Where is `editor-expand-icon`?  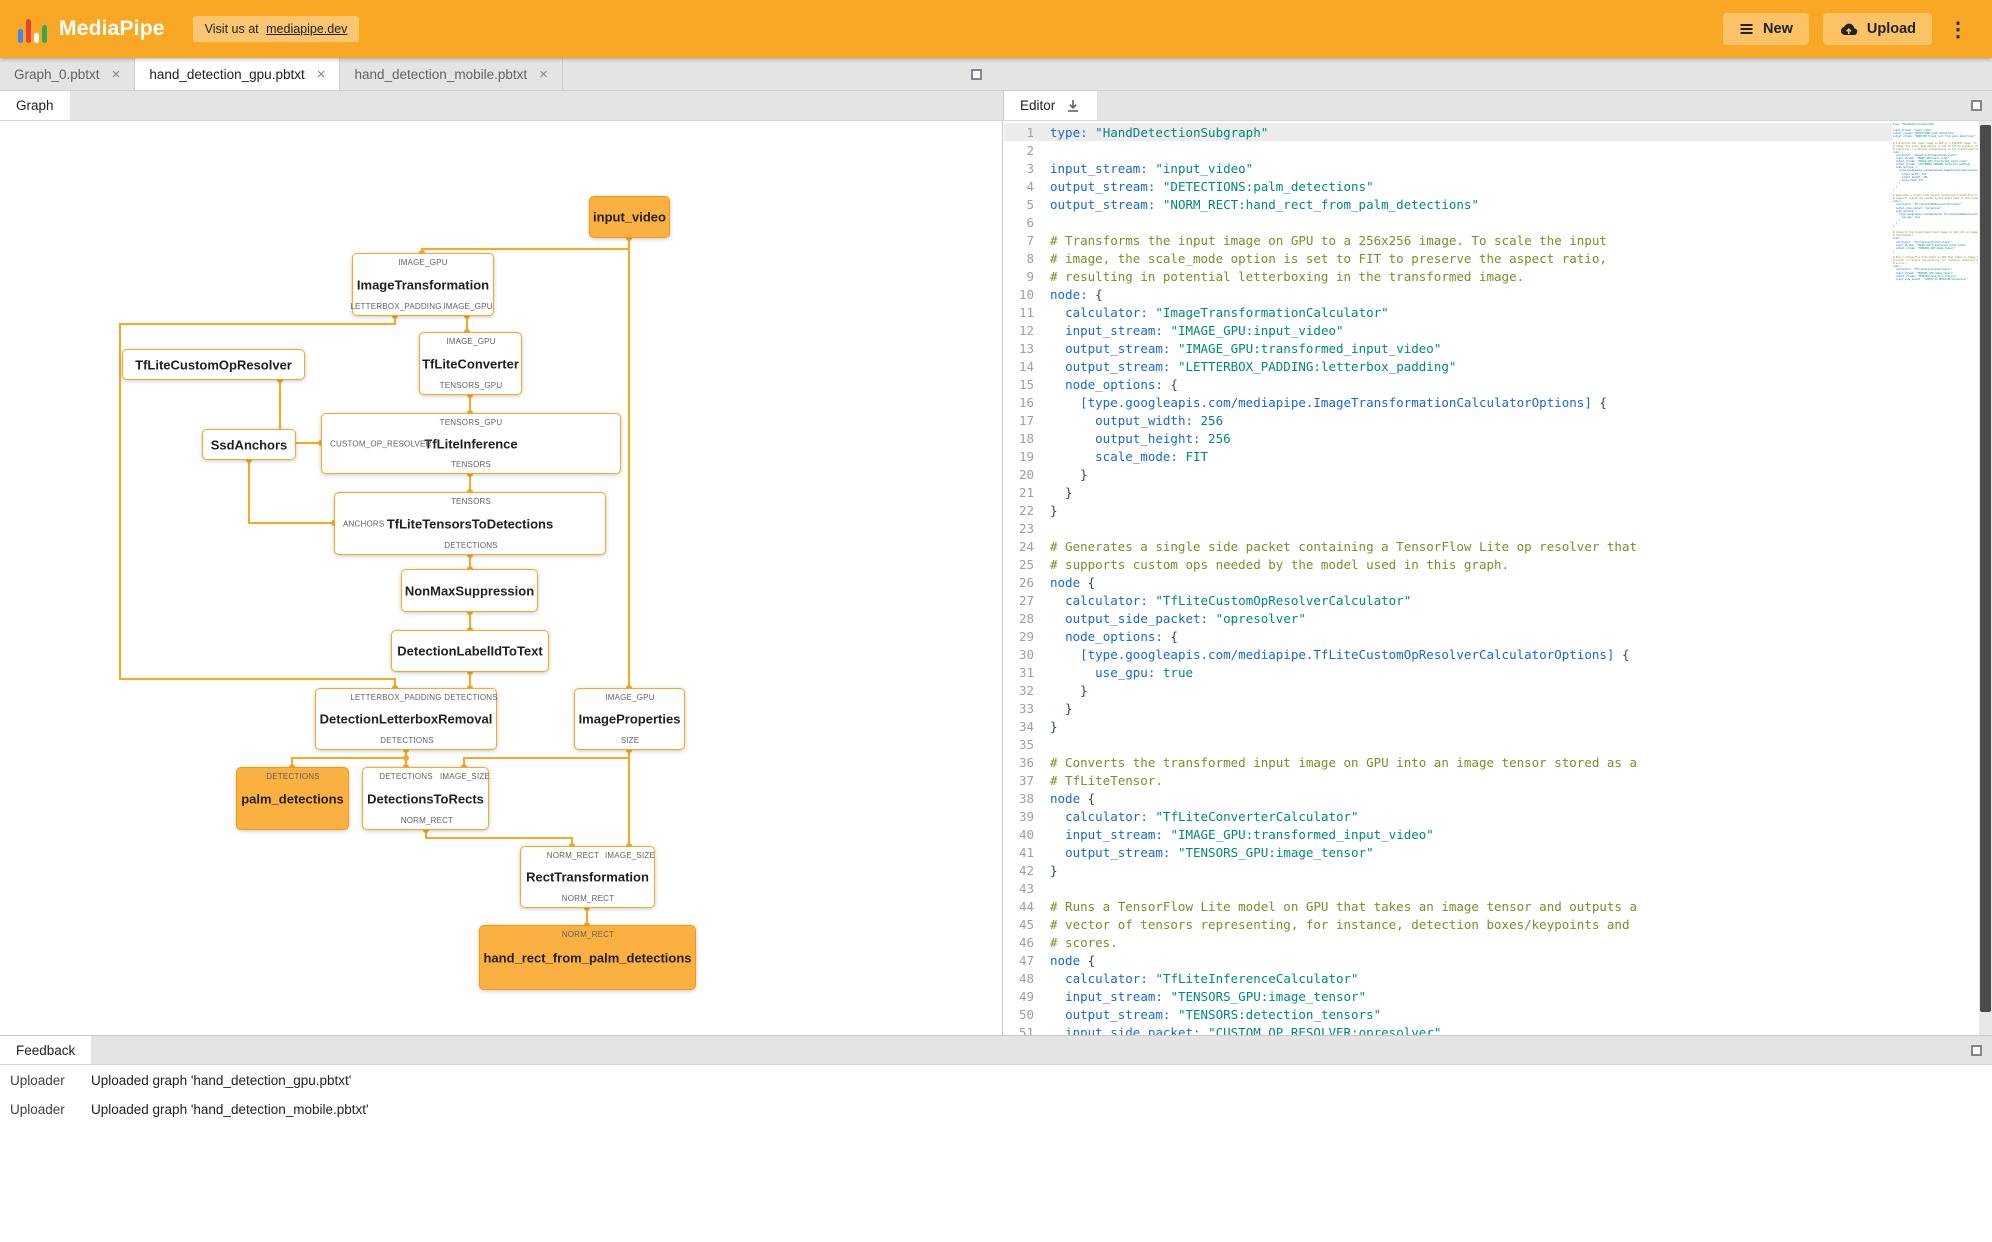 editor-expand-icon is located at coordinates (1976, 105).